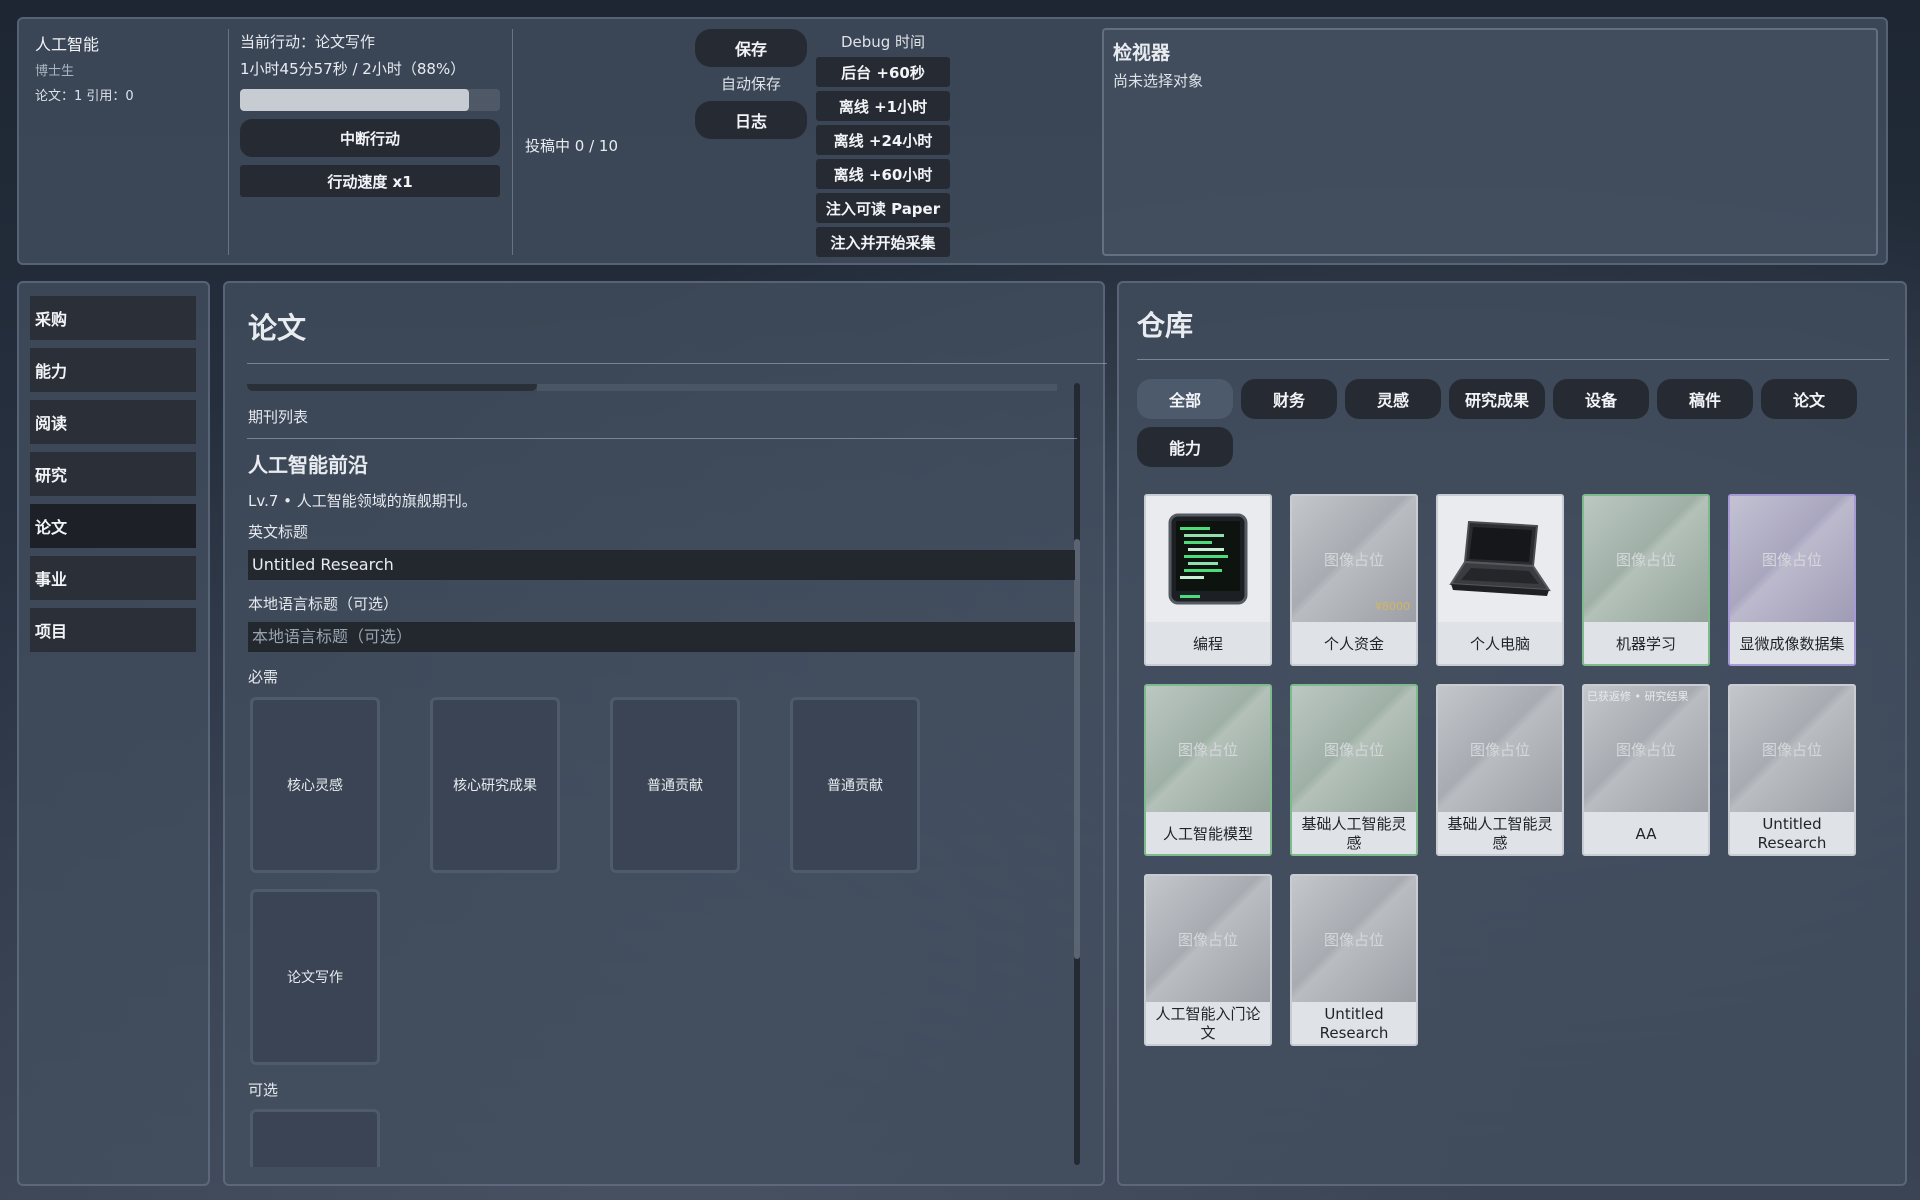 The image size is (1920, 1200). I want to click on sidebar-item-ability: 能力, so click(113, 370).